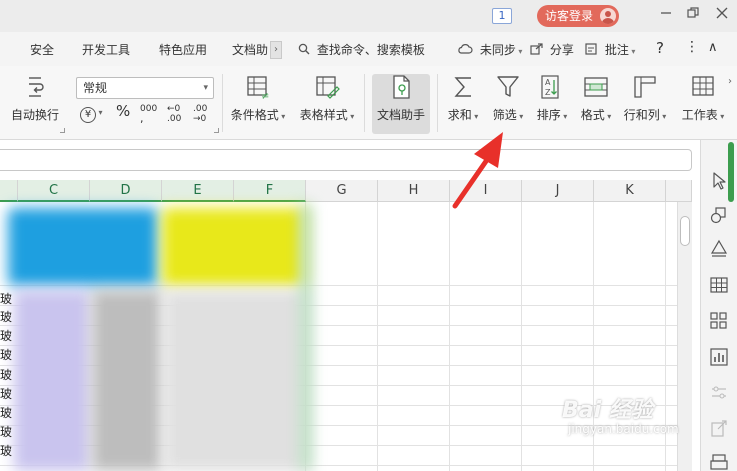 The image size is (737, 471). Describe the element at coordinates (719, 249) in the screenshot. I see `style-layers-icon` at that location.